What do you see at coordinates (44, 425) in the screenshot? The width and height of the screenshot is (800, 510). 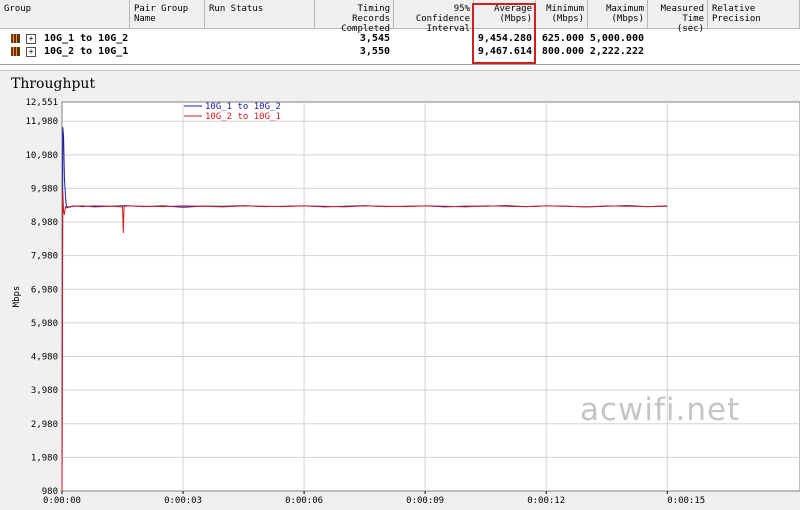 I see `y-tick-label: 2,980` at bounding box center [44, 425].